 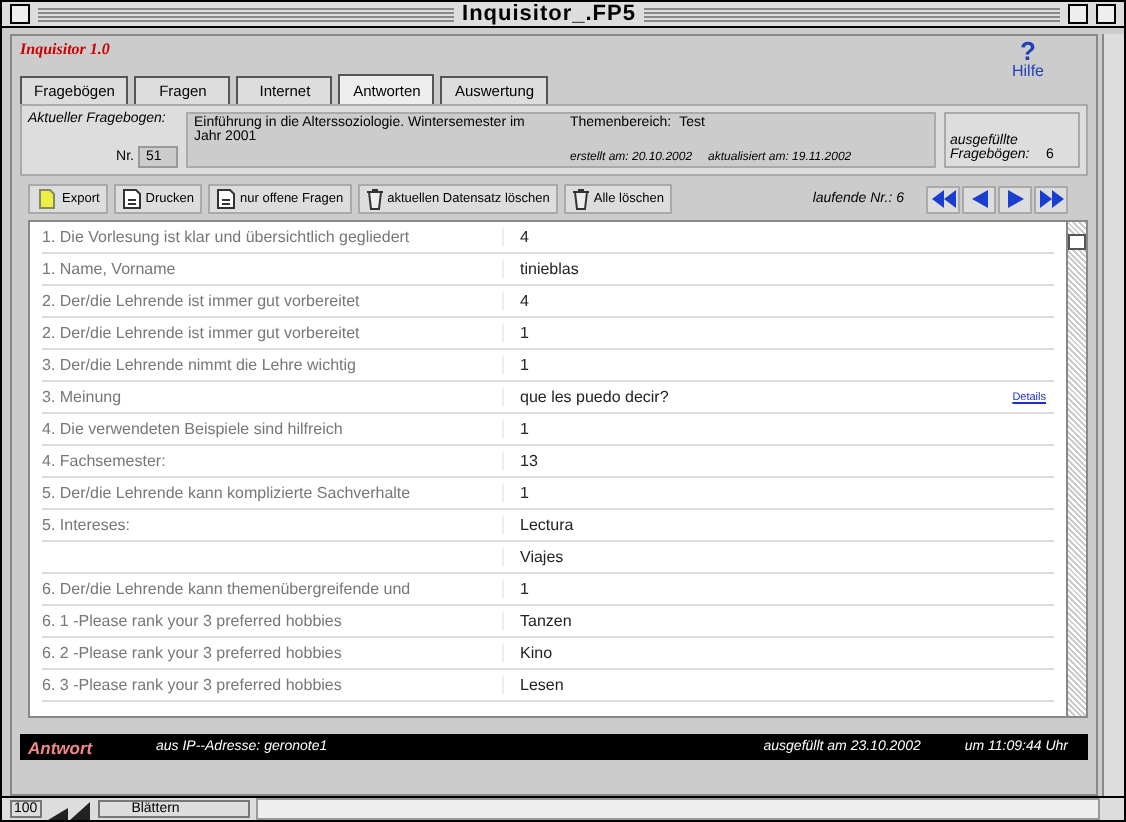 I want to click on scroll-bar, so click(x=1076, y=469).